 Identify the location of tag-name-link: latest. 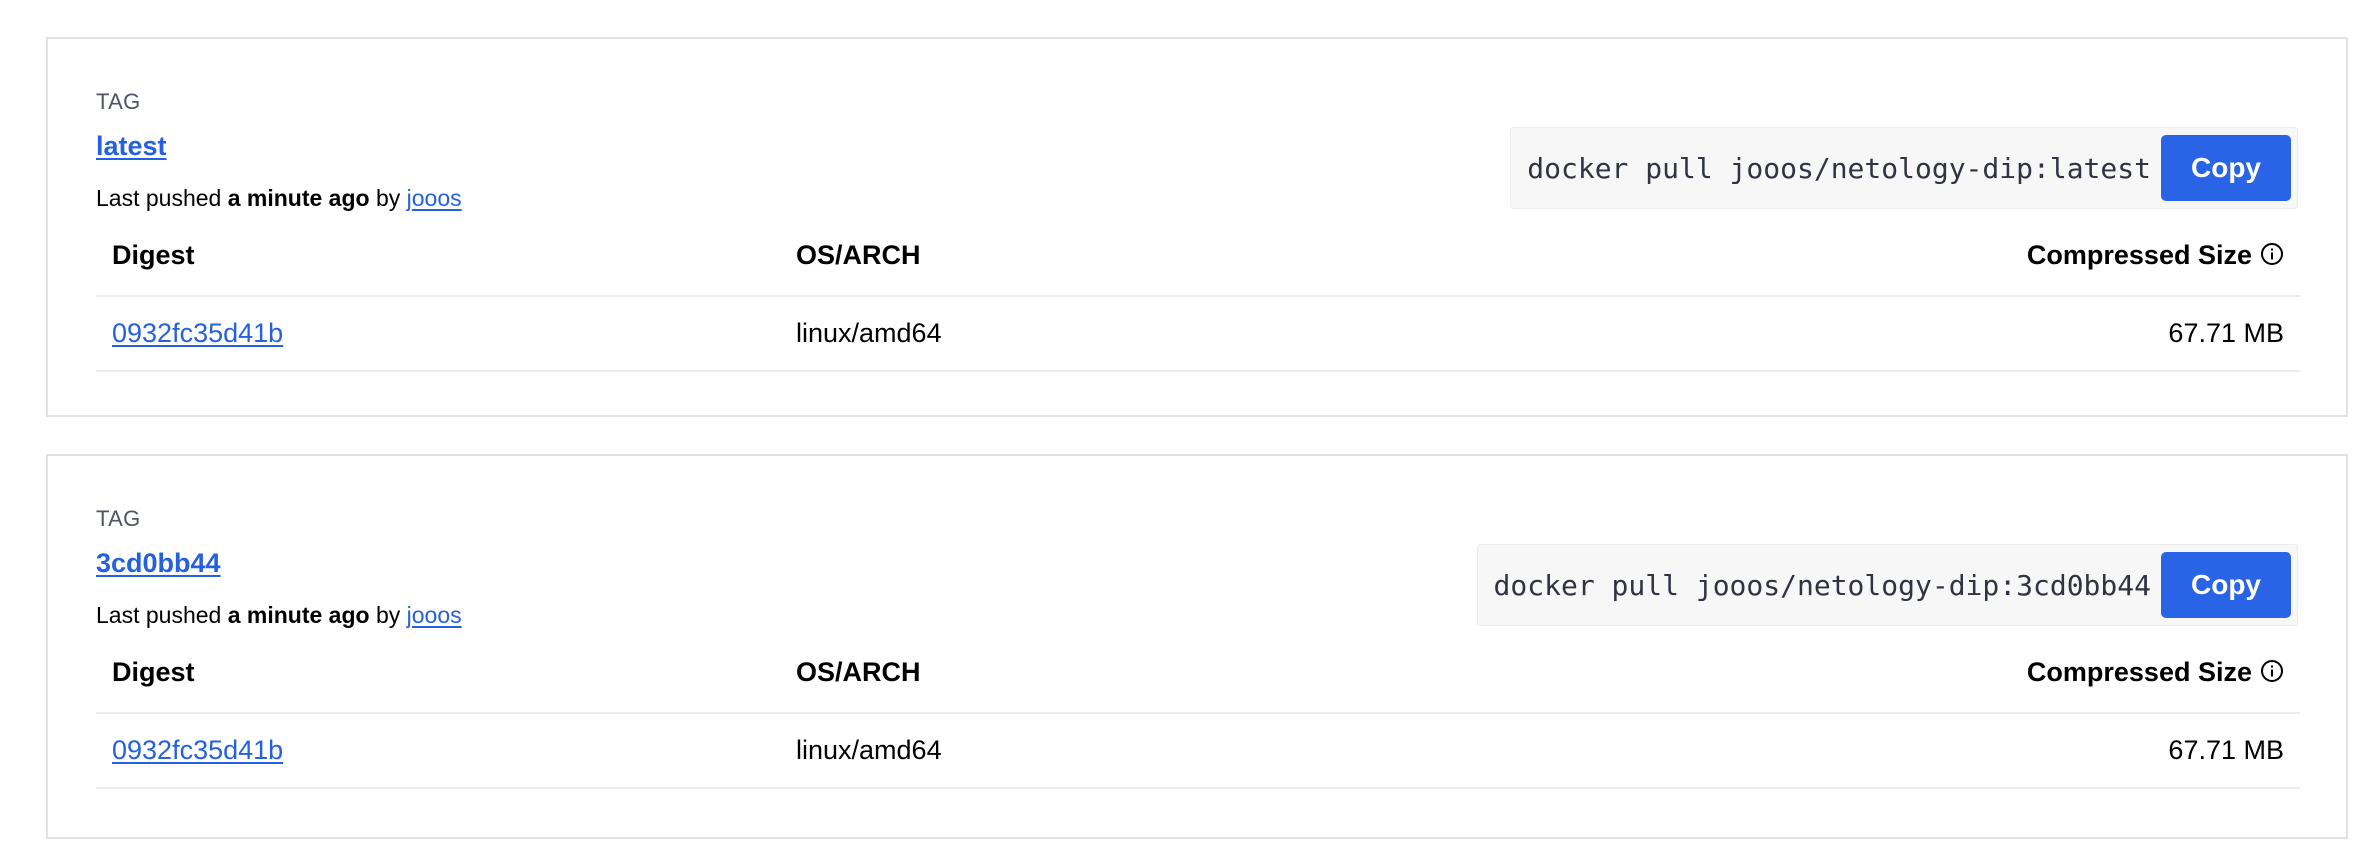
(131, 146).